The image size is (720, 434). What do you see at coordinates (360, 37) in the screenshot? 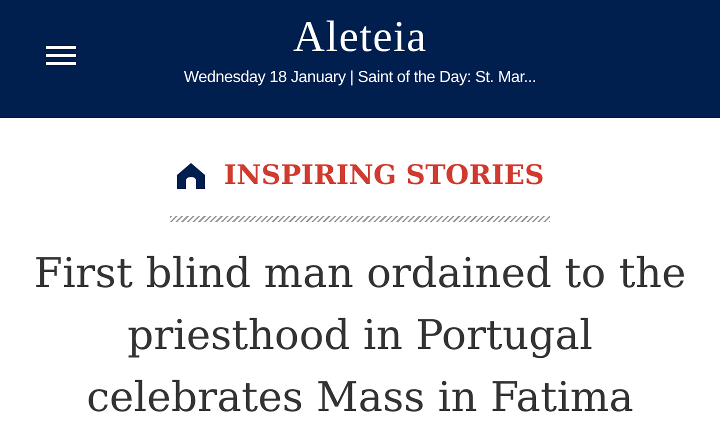
I see `site-logo: Aleteia` at bounding box center [360, 37].